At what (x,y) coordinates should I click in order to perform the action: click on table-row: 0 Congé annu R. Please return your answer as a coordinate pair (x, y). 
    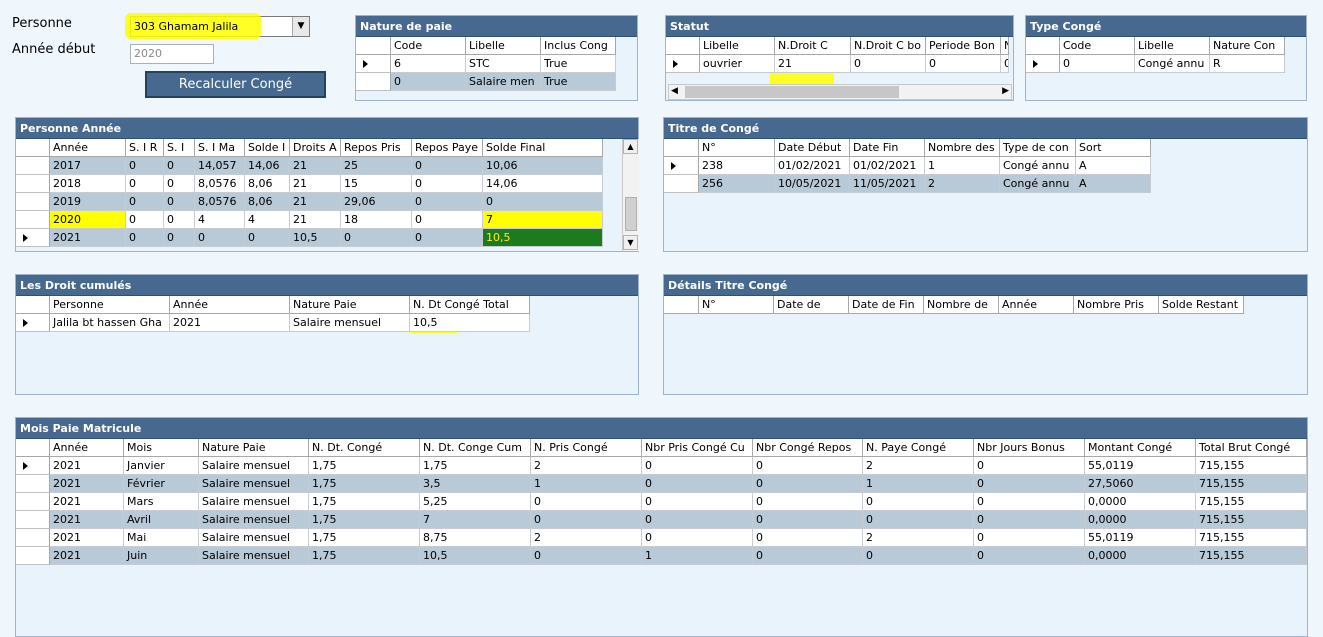
    Looking at the image, I should click on (1155, 64).